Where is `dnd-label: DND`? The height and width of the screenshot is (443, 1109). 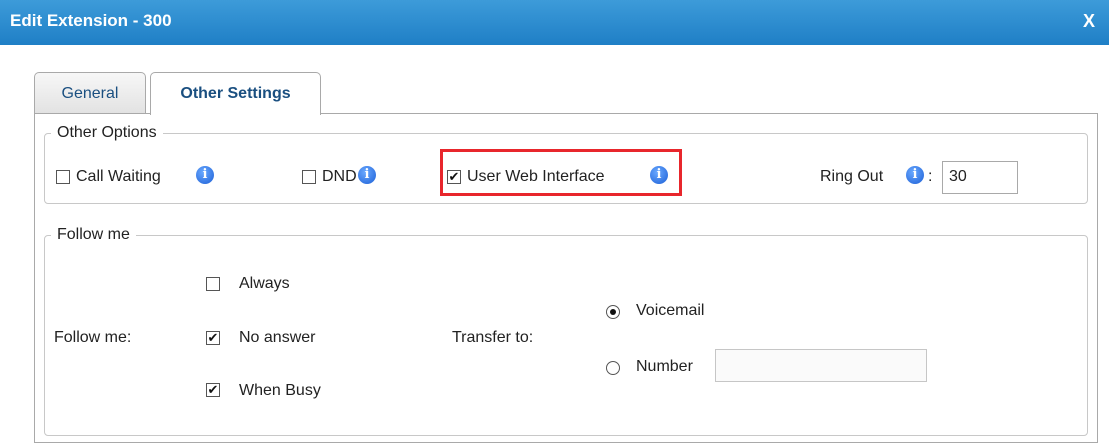
dnd-label: DND is located at coordinates (339, 176).